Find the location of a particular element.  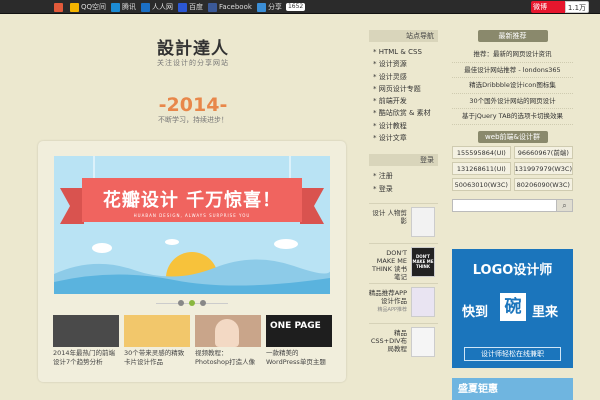

share-label: 人人网 is located at coordinates (163, 7).